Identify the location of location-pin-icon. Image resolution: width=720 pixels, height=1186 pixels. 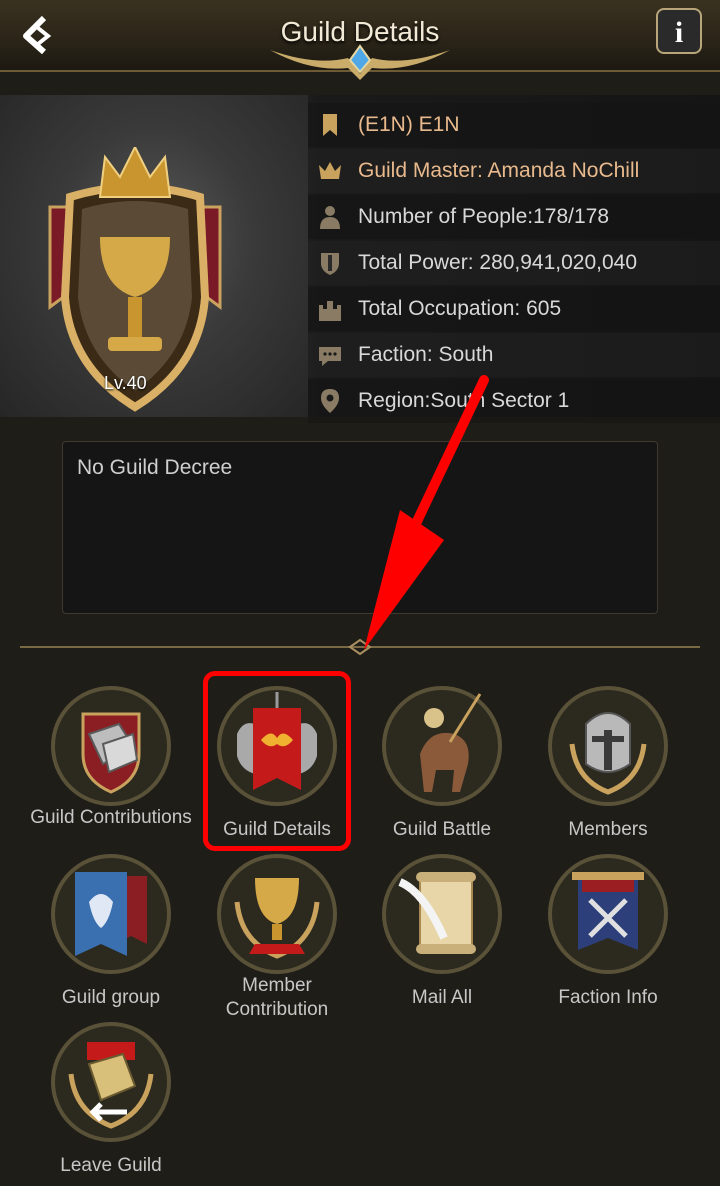
(330, 401).